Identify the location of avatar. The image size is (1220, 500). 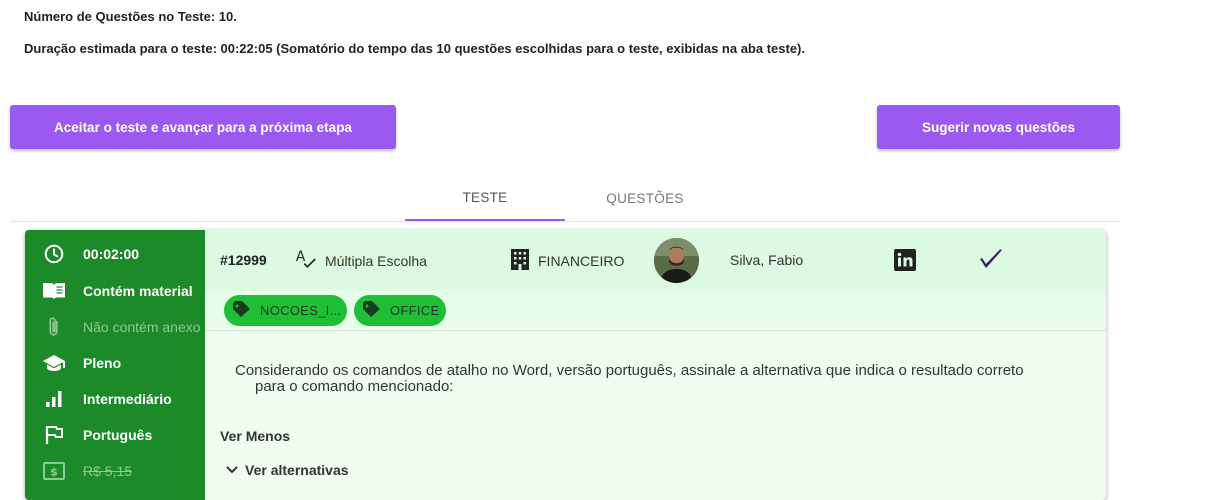
(676, 260).